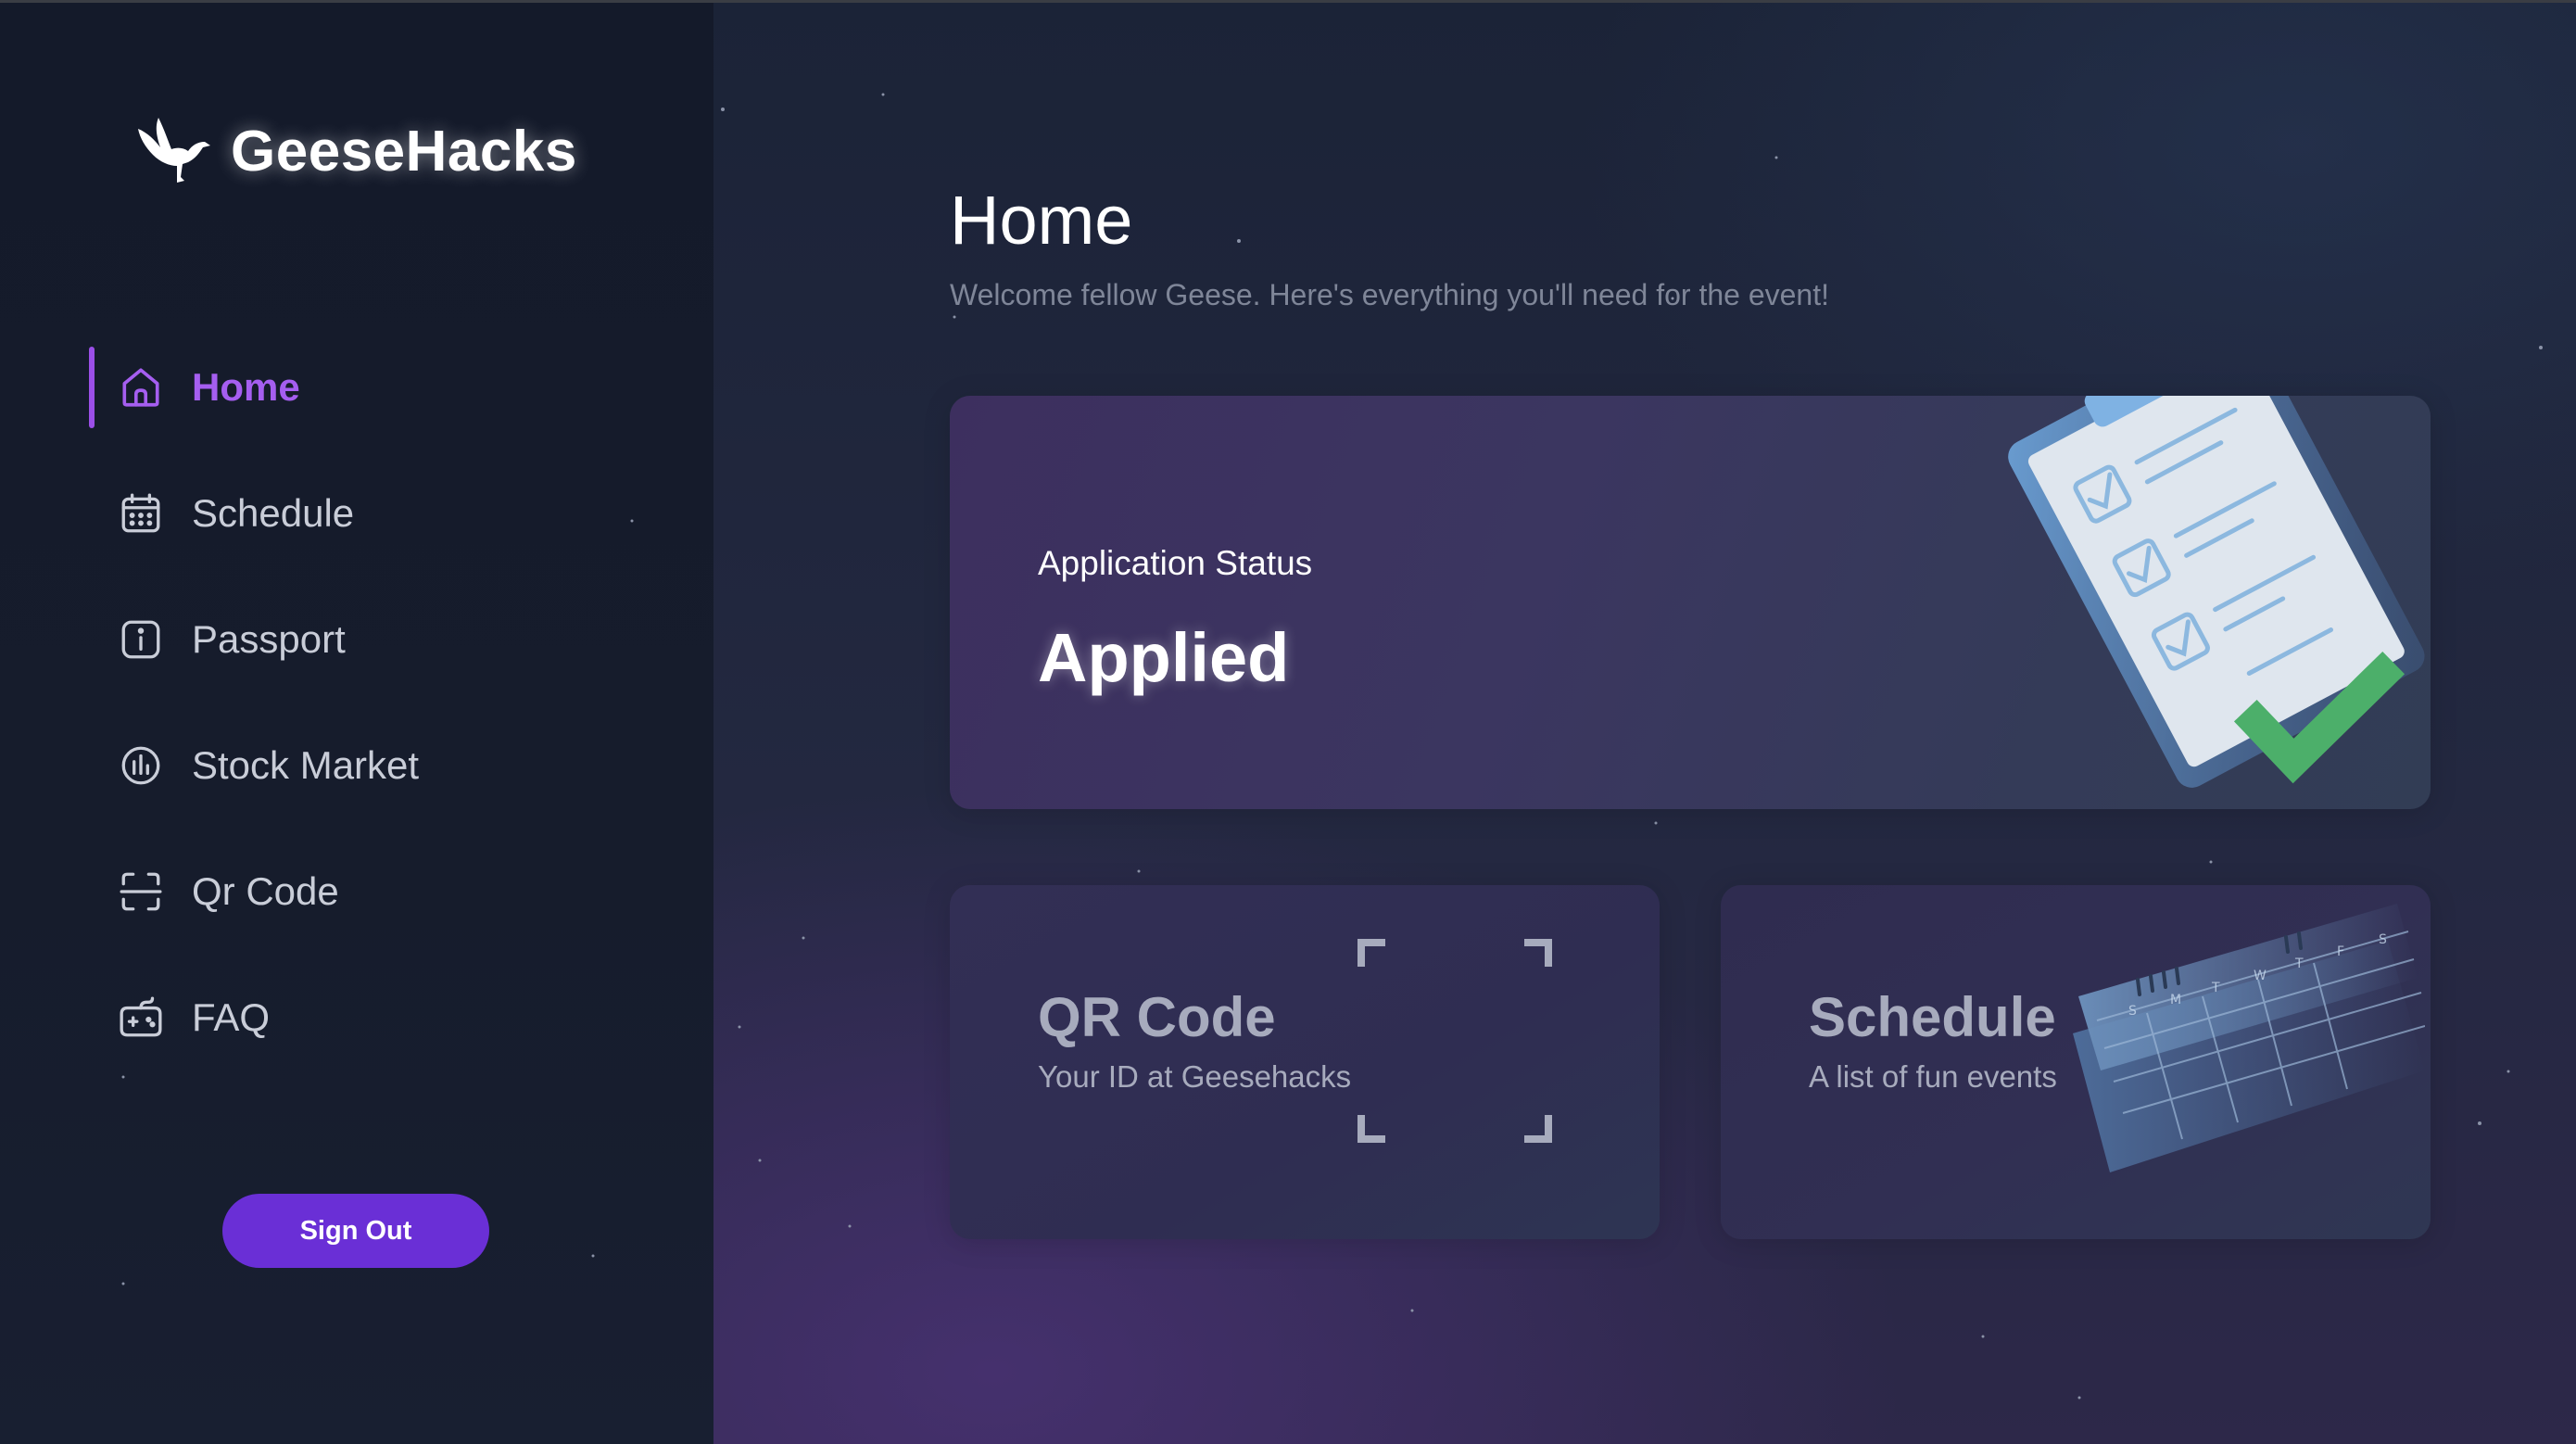 The height and width of the screenshot is (1444, 2576). What do you see at coordinates (1932, 1017) in the screenshot?
I see `schedule-card-title: Schedule` at bounding box center [1932, 1017].